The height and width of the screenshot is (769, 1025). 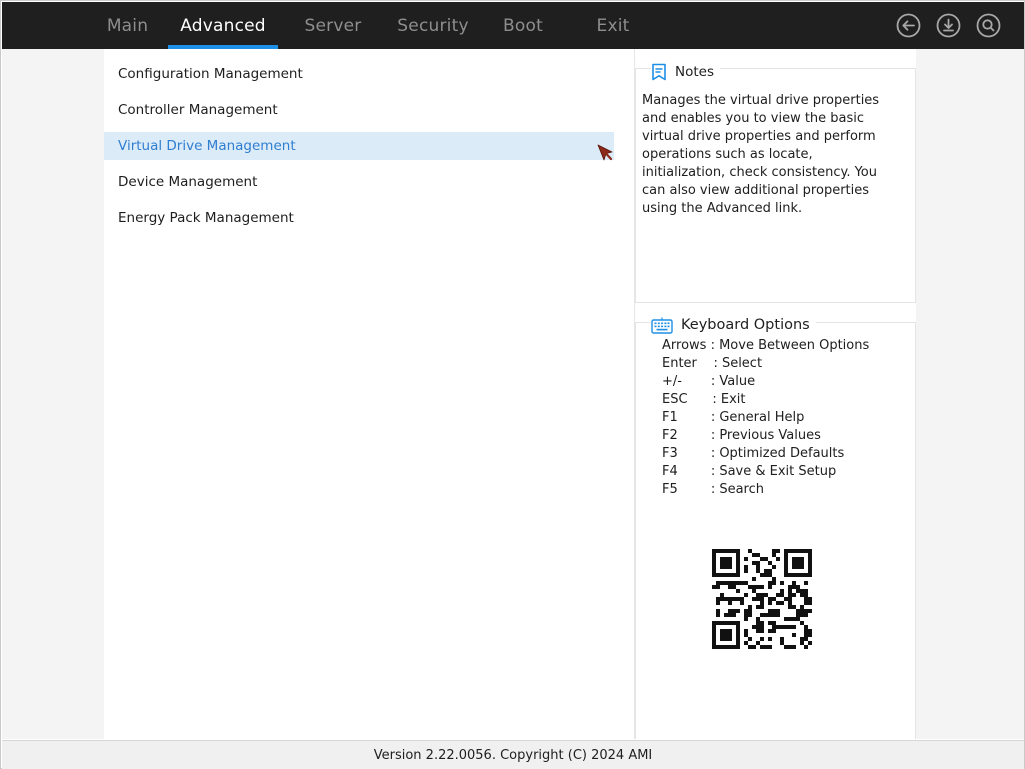 I want to click on shortcut-row: F5 : Search, so click(x=765, y=490).